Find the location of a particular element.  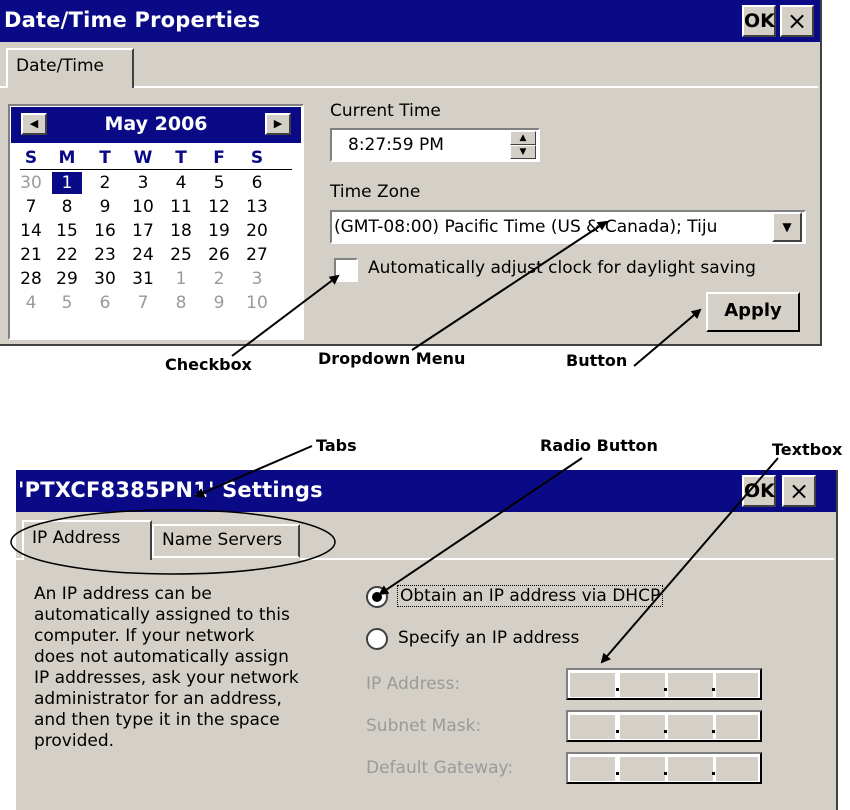

calendar-day: 31 is located at coordinates (143, 279).